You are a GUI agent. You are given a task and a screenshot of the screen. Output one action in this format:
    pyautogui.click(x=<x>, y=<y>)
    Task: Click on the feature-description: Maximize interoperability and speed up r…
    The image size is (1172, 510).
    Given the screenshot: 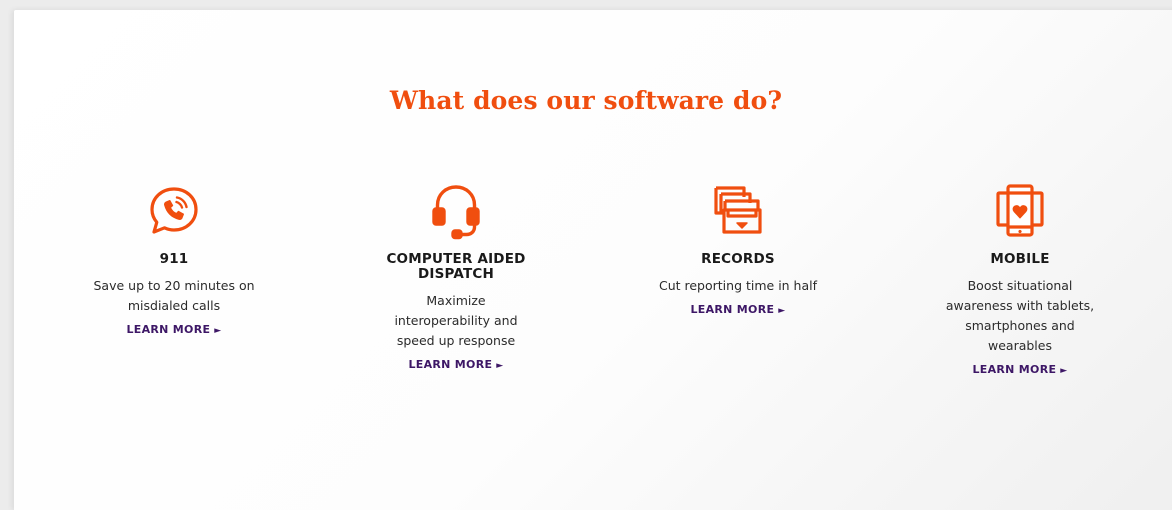 What is the action you would take?
    pyautogui.click(x=456, y=320)
    